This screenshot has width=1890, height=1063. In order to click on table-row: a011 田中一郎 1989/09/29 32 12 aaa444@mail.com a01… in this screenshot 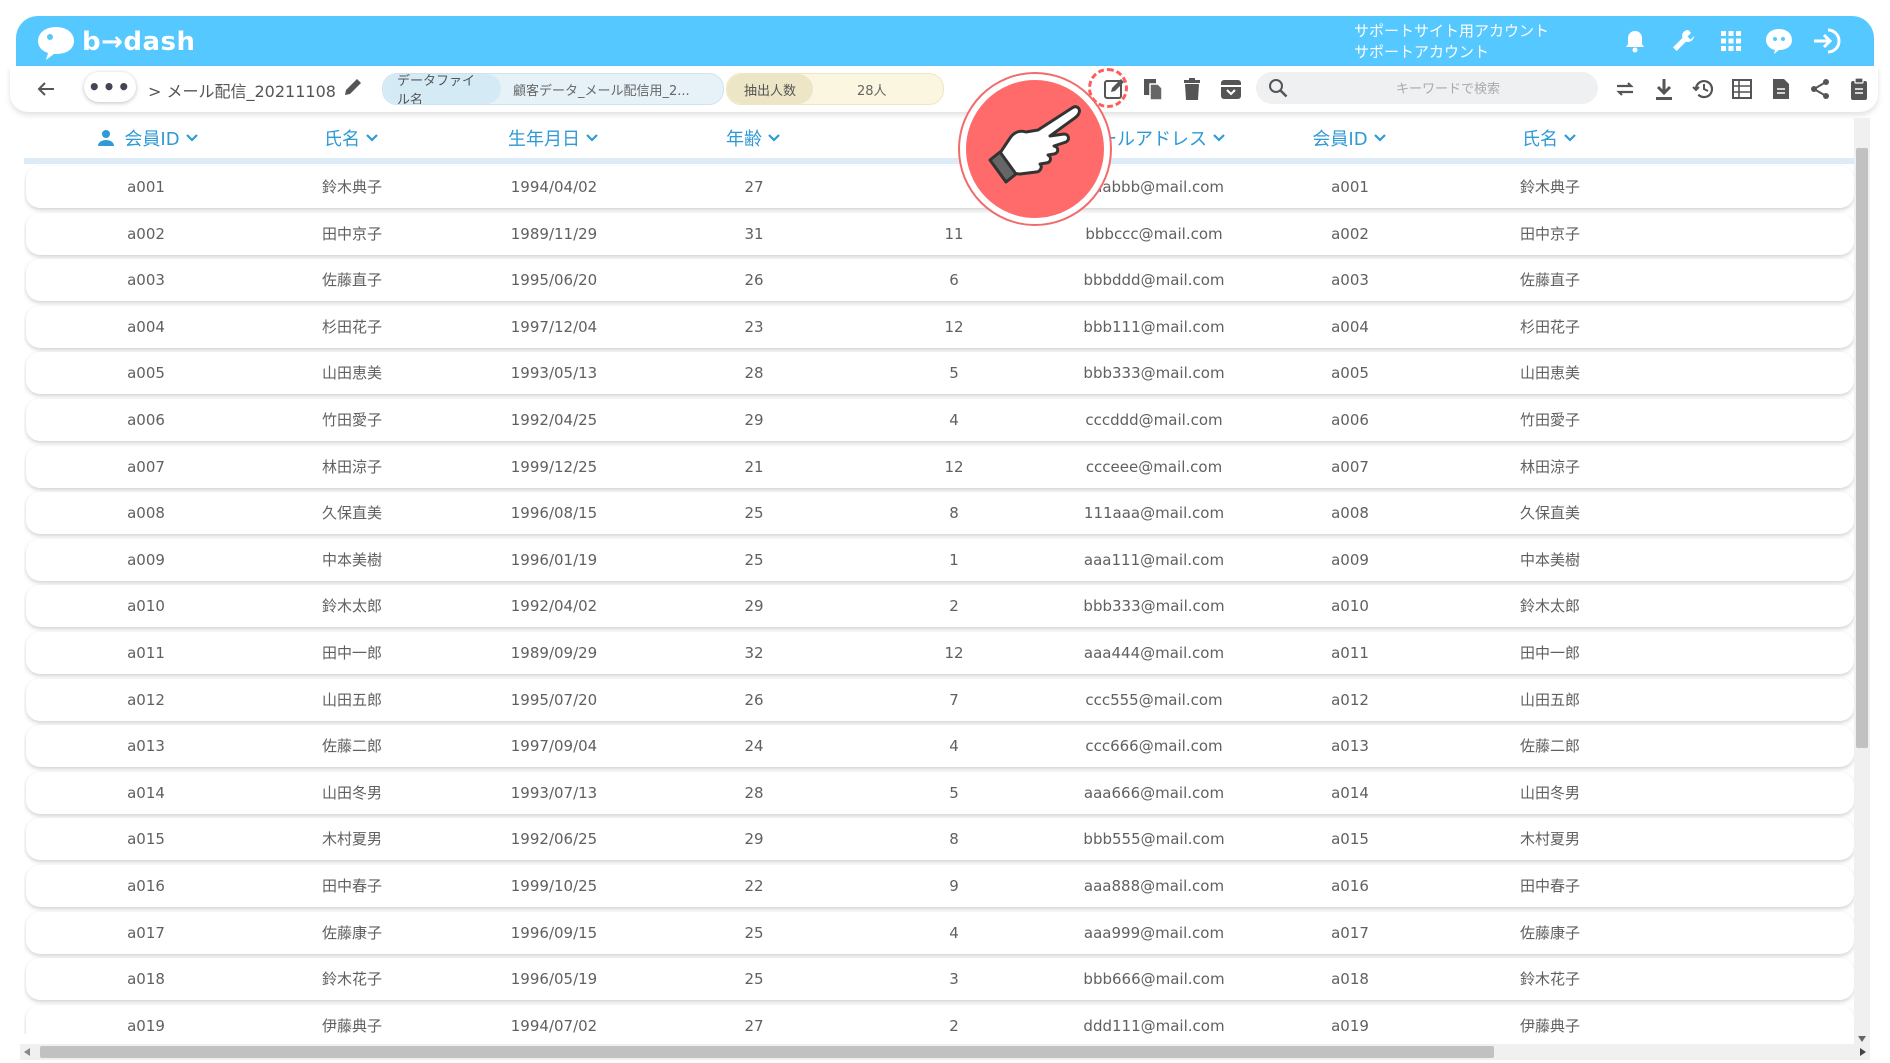, I will do `click(940, 653)`.